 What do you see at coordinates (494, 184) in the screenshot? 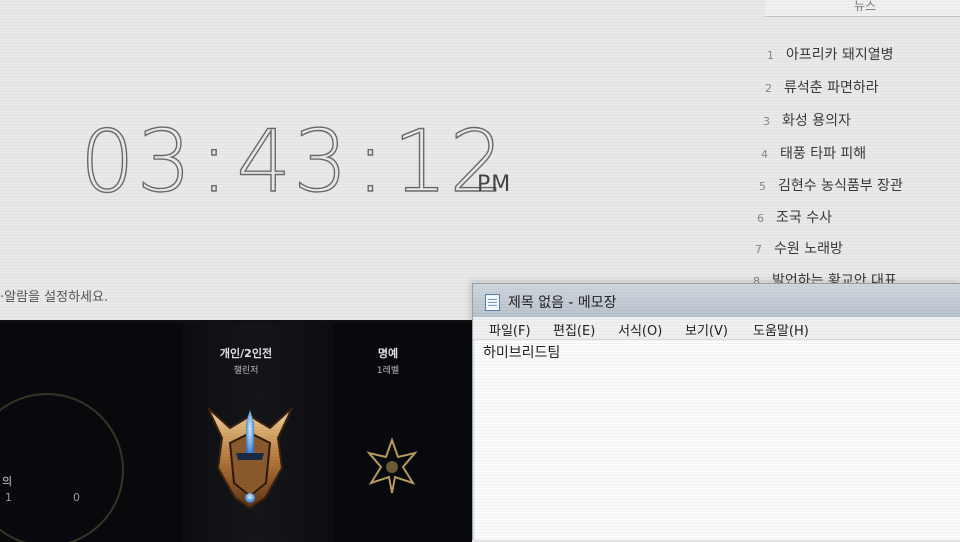
I see `clock-ampm: PM` at bounding box center [494, 184].